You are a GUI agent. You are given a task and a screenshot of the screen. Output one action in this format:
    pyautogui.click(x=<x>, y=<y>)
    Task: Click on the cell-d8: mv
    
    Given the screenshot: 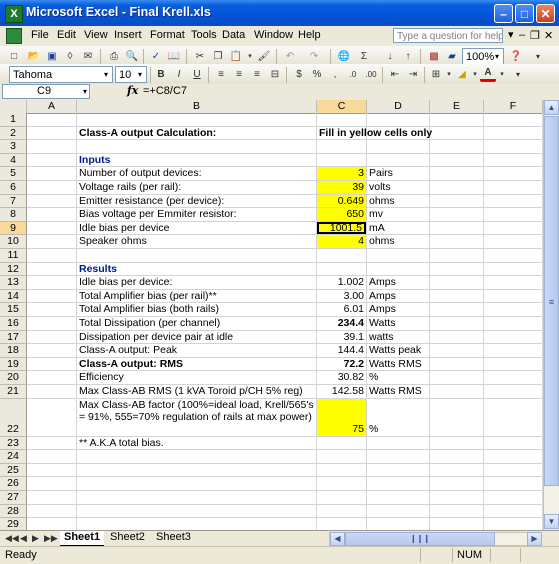 What is the action you would take?
    pyautogui.click(x=398, y=214)
    